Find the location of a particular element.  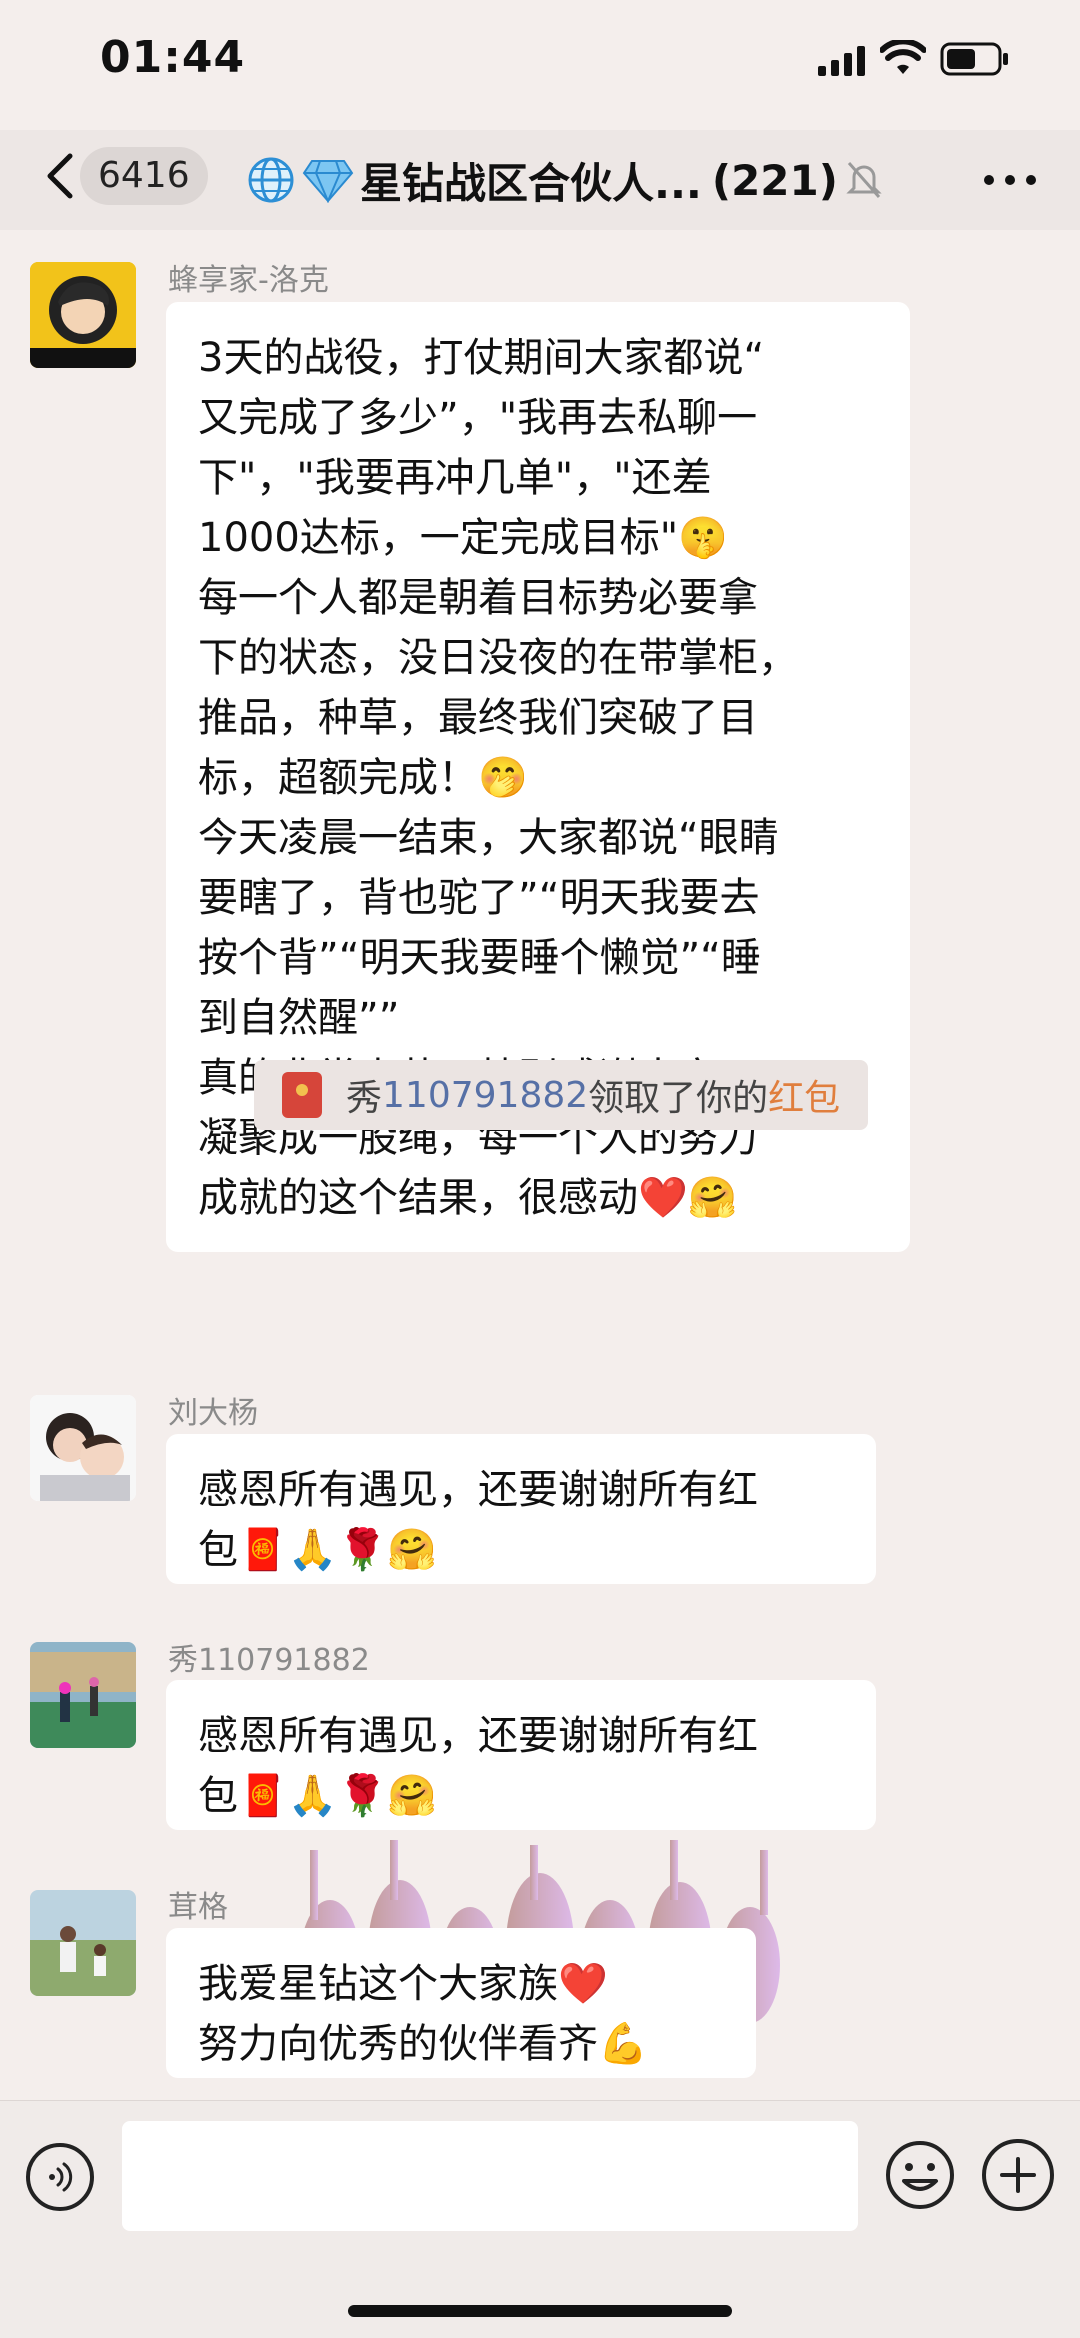

notice-prefix: 秀 is located at coordinates (364, 1098).